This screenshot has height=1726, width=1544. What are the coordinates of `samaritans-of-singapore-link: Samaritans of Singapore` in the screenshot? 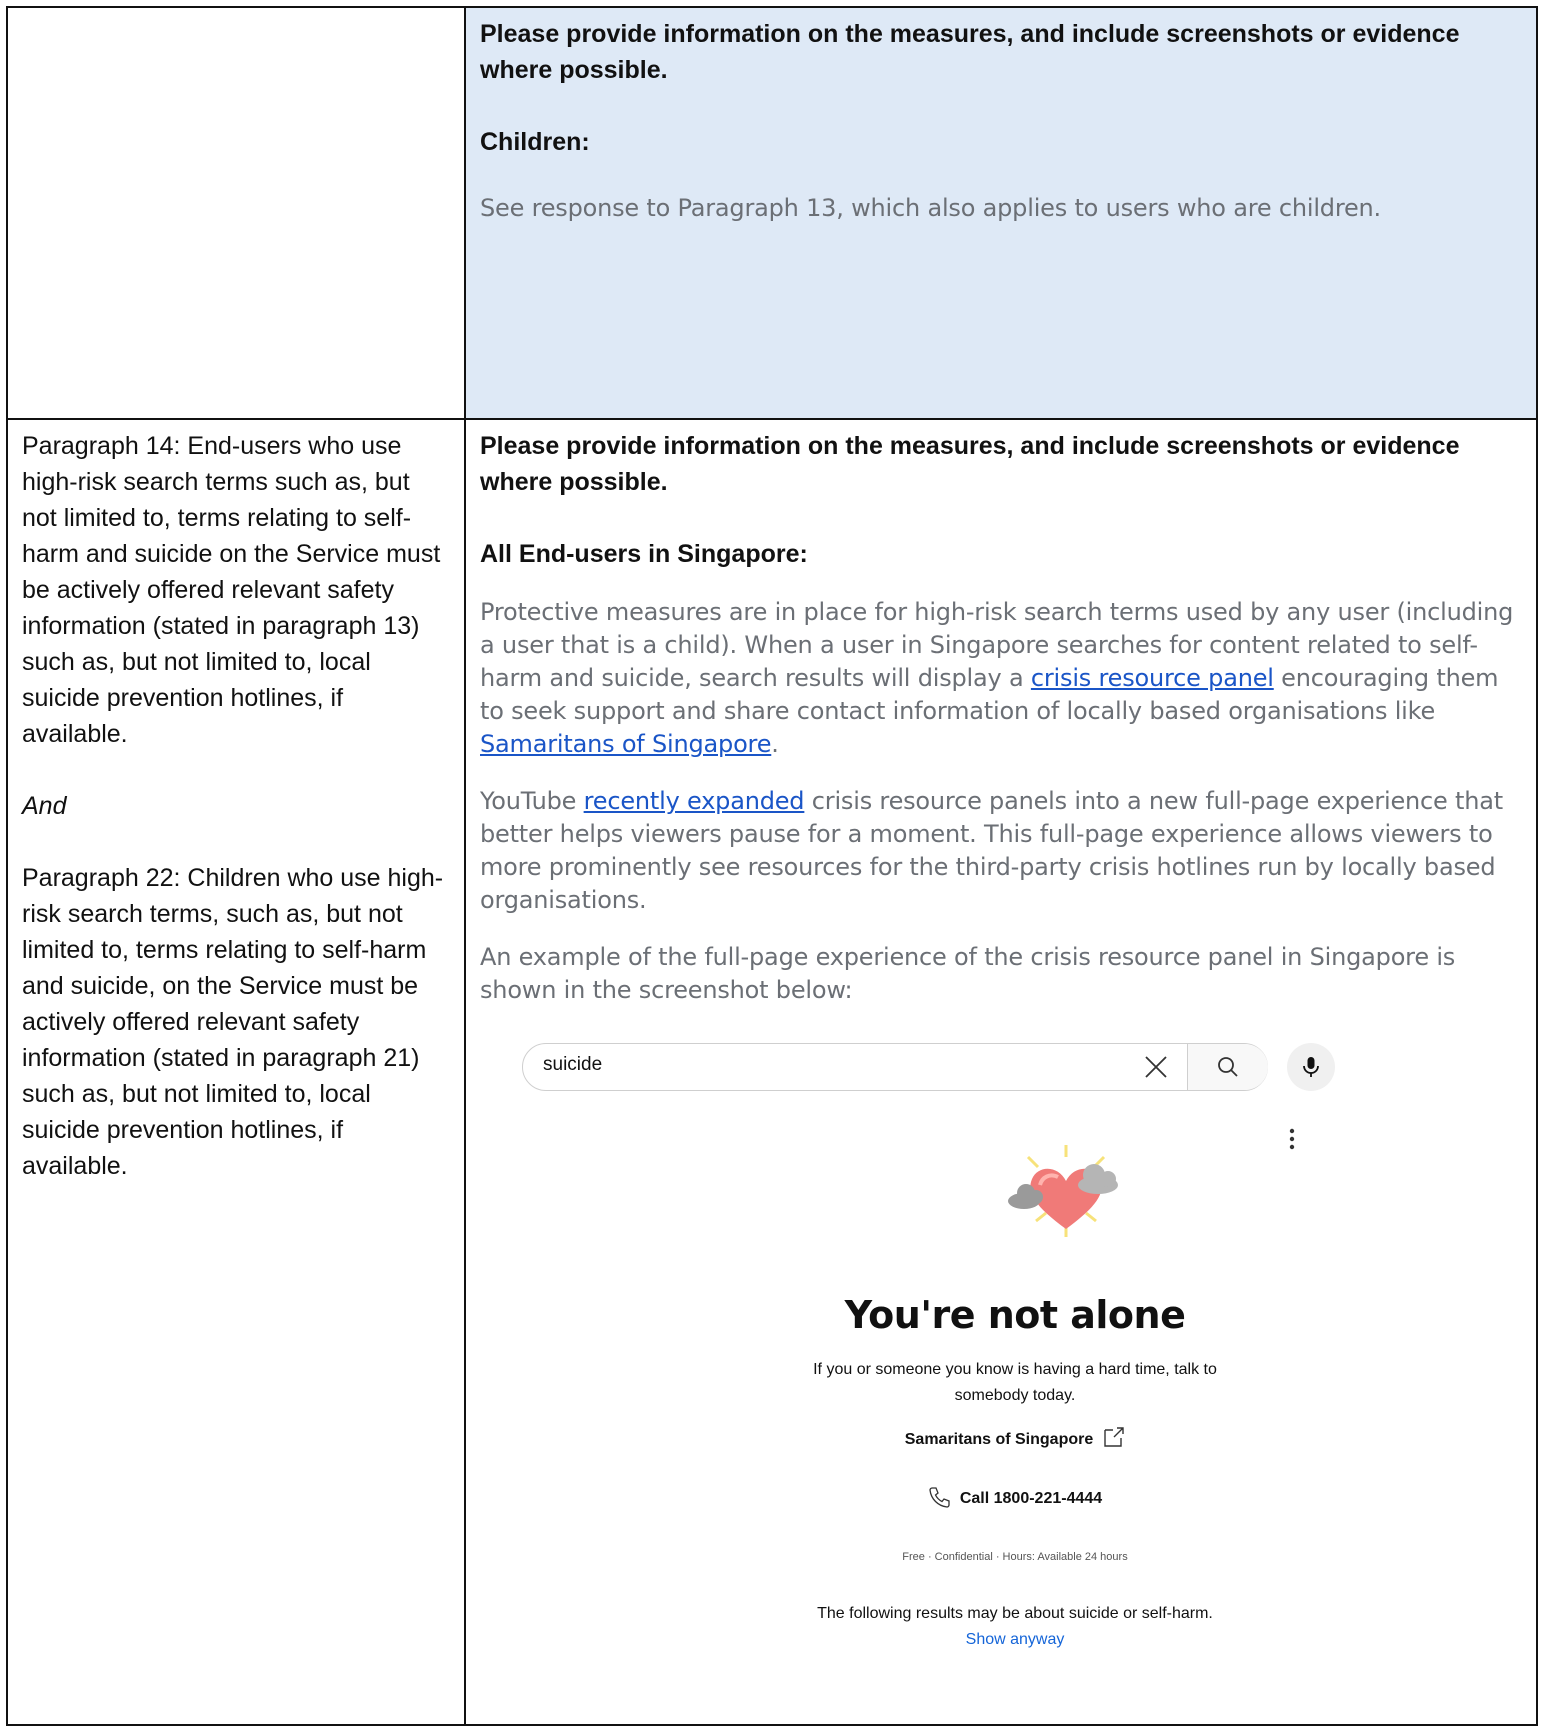 It's located at (625, 744).